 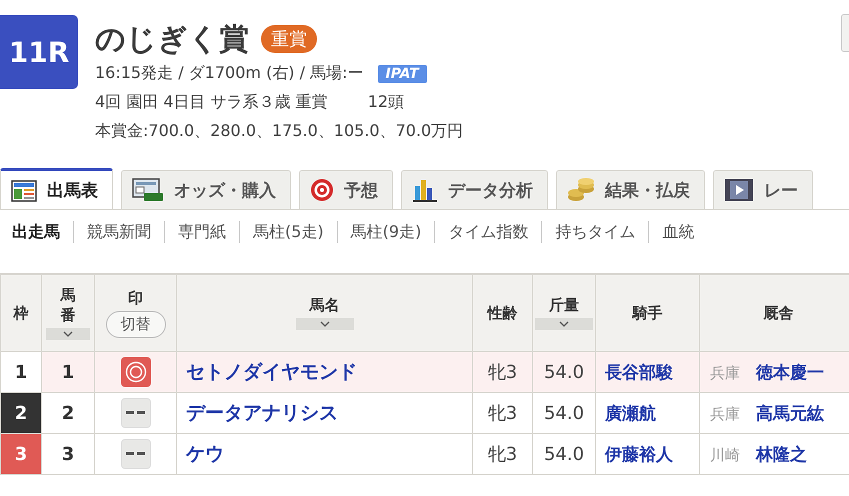 I want to click on sub-tab: タイム指数, so click(x=488, y=232).